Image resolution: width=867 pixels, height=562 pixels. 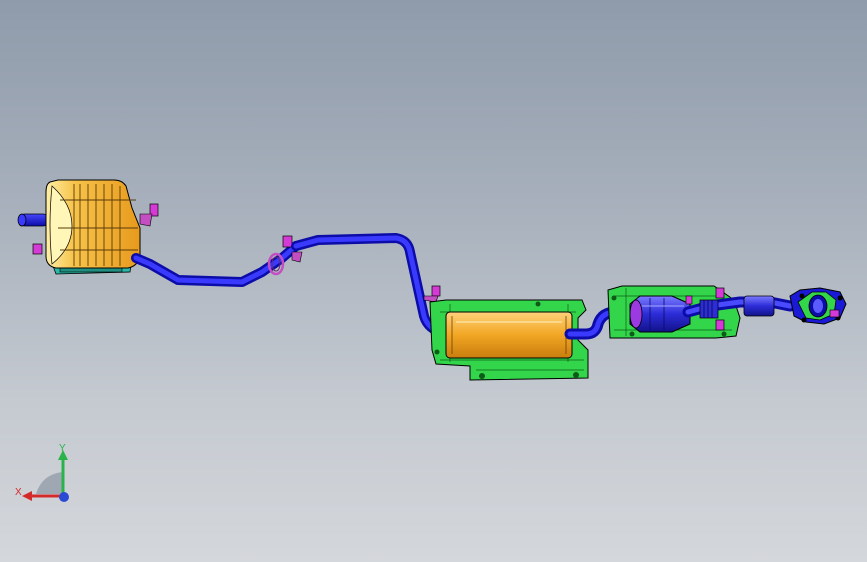 What do you see at coordinates (432, 294) in the screenshot?
I see `mid-hanger-bracket` at bounding box center [432, 294].